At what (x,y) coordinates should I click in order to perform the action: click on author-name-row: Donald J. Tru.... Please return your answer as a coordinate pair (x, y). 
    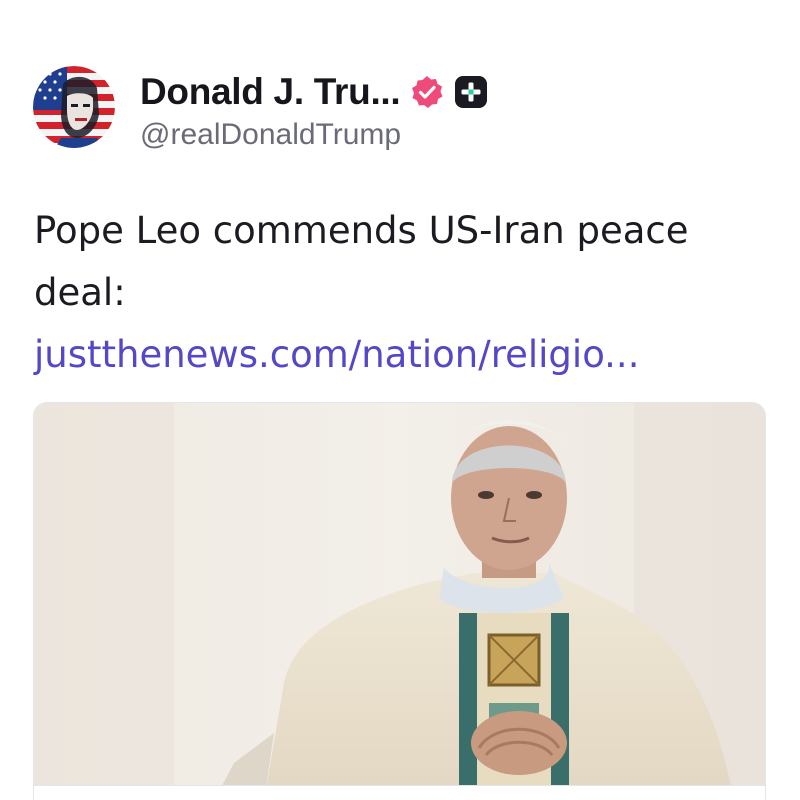
    Looking at the image, I should click on (314, 92).